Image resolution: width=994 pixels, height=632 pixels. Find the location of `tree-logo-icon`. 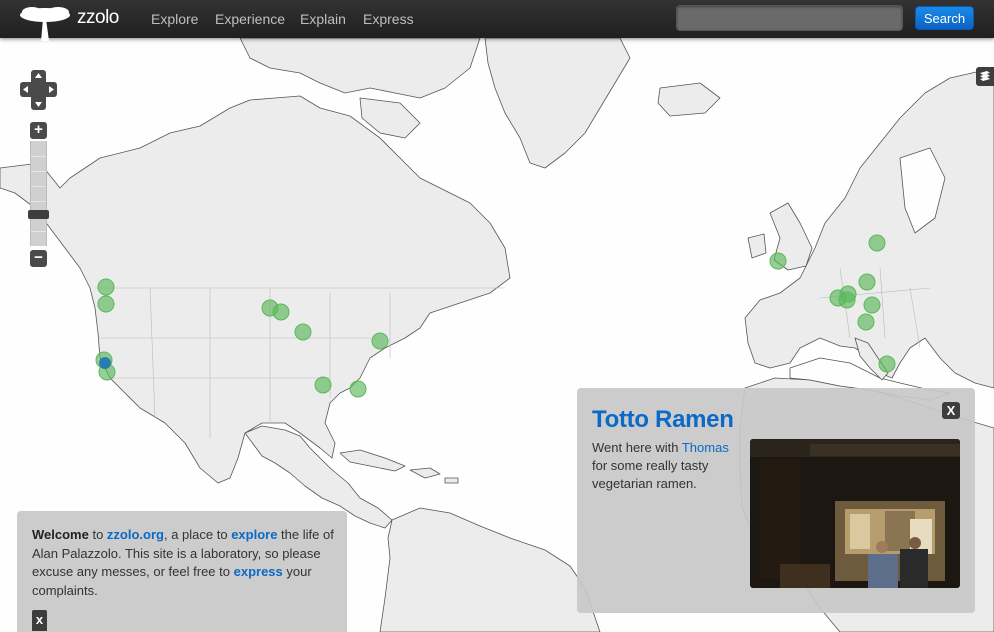

tree-logo-icon is located at coordinates (45, 23).